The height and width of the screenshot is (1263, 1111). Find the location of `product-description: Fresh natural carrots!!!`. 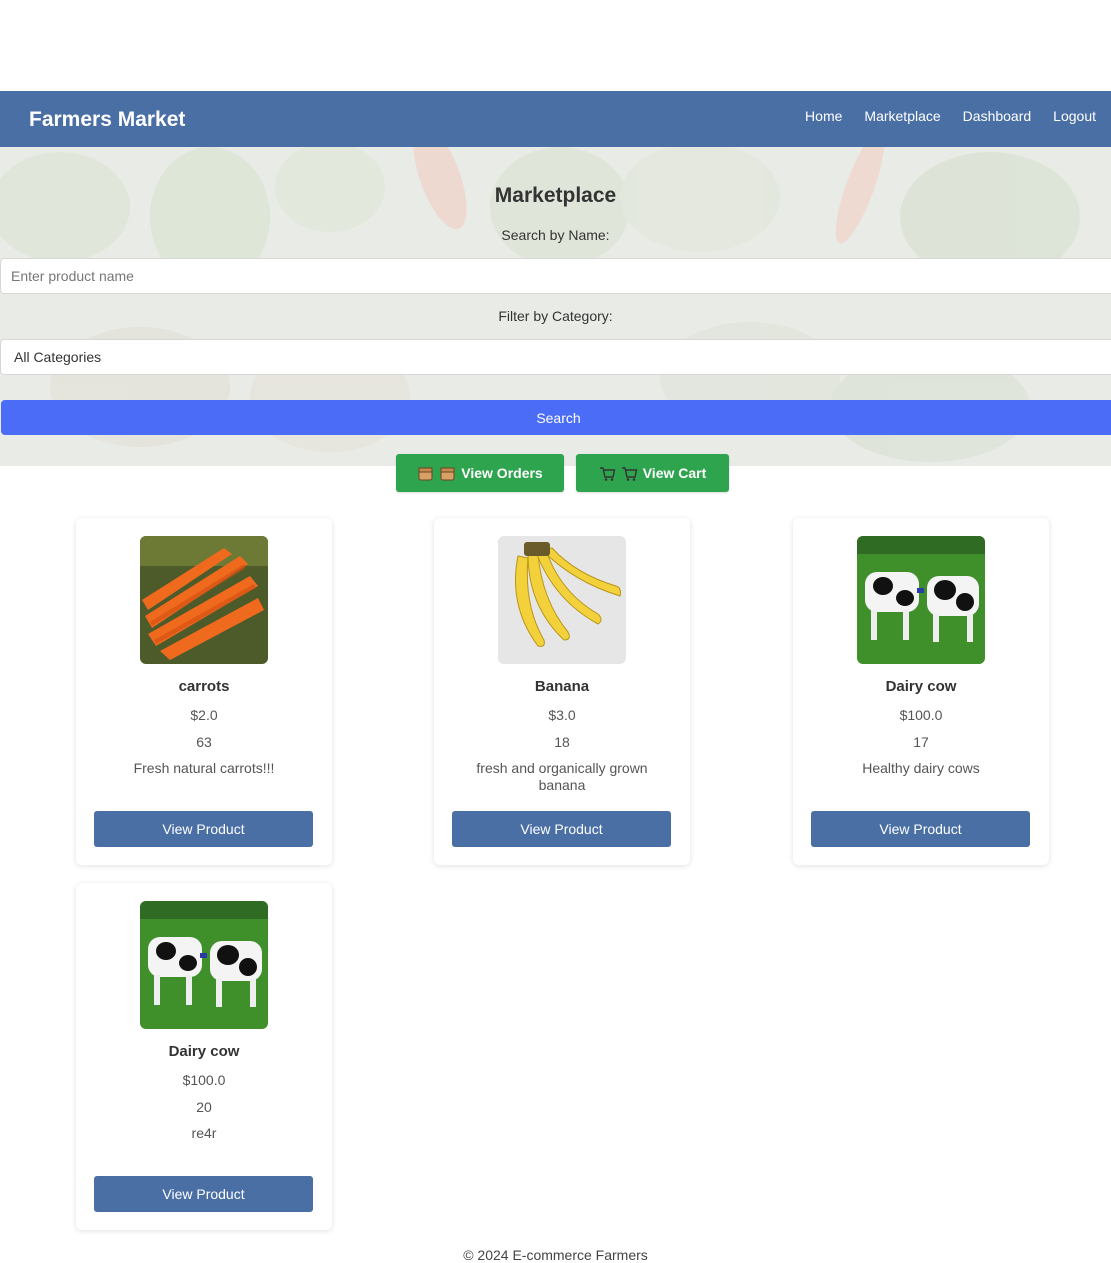

product-description: Fresh natural carrots!!! is located at coordinates (204, 768).